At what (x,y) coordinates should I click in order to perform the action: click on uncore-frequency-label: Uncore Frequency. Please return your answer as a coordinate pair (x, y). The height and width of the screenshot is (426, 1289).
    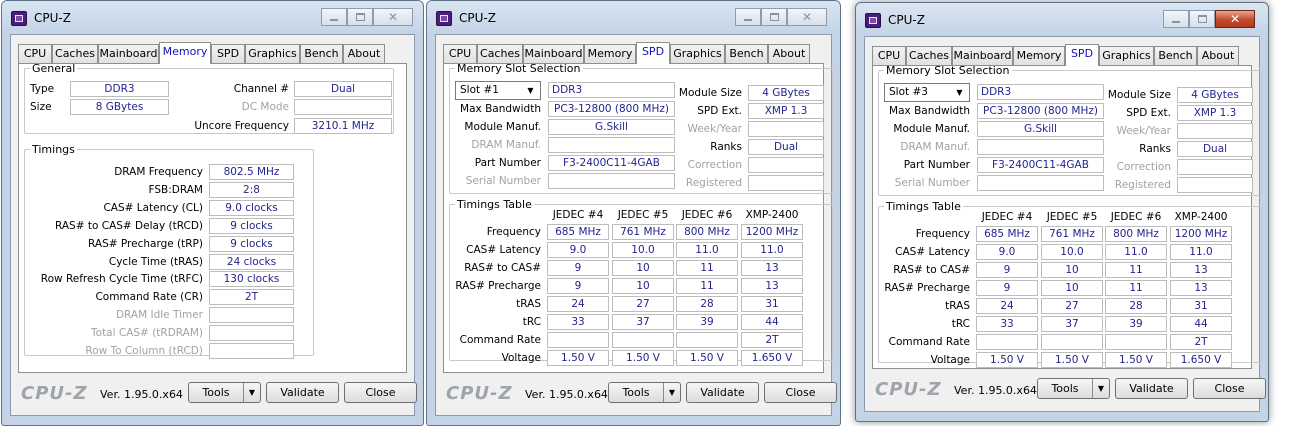
    Looking at the image, I should click on (241, 126).